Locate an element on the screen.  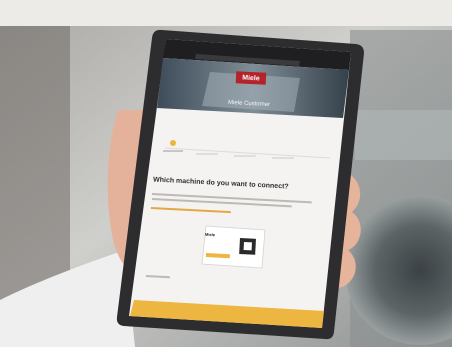
card-brand: Miele is located at coordinates (210, 234).